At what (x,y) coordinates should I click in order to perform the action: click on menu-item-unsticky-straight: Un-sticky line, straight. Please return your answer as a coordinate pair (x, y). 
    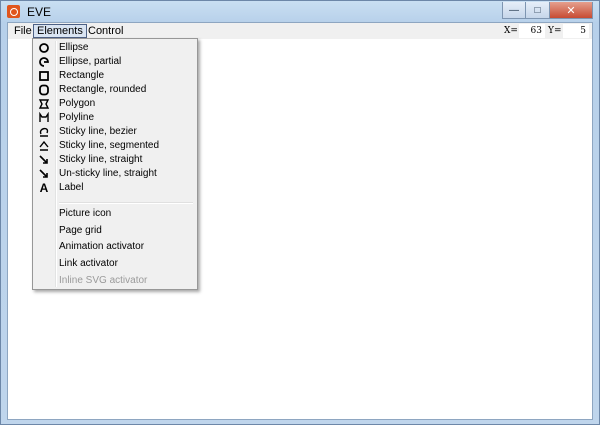
    Looking at the image, I should click on (115, 174).